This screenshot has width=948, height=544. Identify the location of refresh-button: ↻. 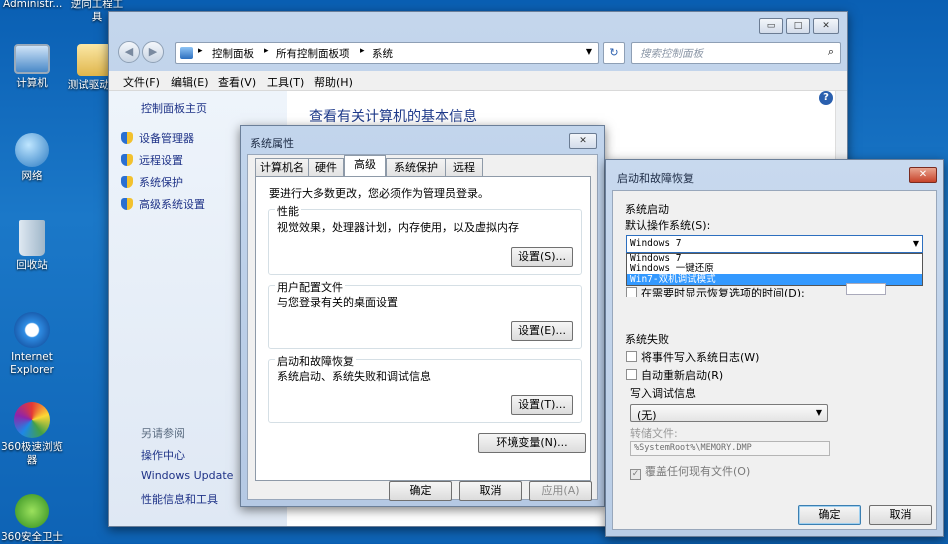
(614, 53).